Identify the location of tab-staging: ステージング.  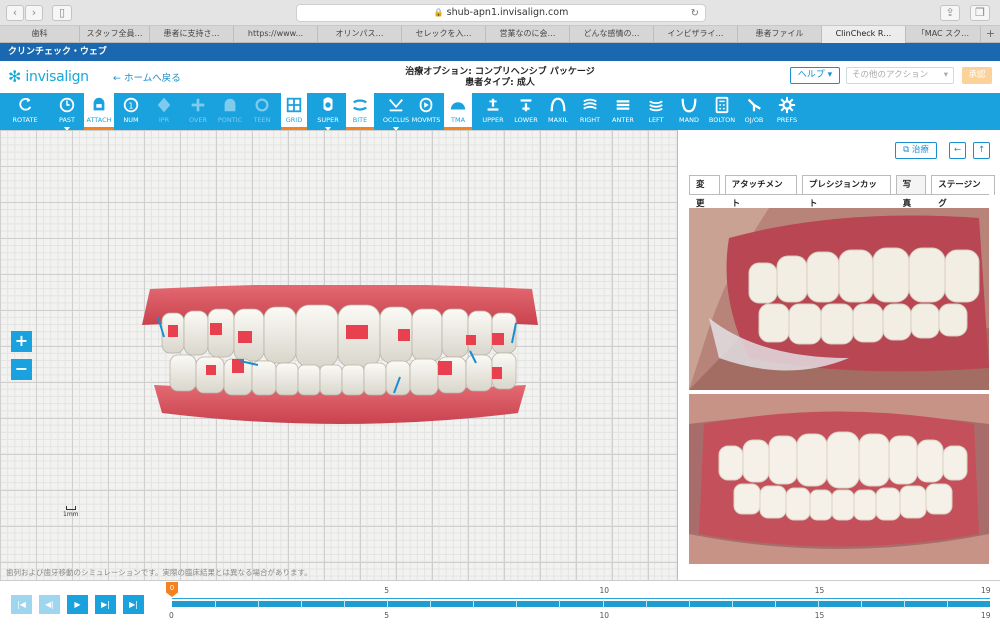
(963, 192).